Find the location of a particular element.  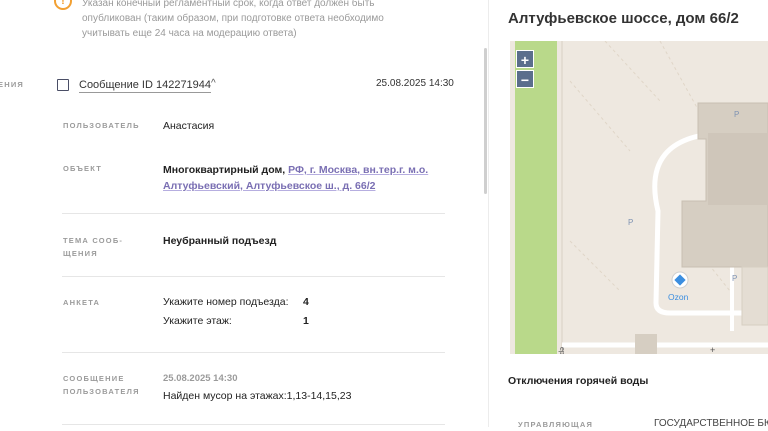

user-message-label: Сообщение пользователя is located at coordinates (101, 385).